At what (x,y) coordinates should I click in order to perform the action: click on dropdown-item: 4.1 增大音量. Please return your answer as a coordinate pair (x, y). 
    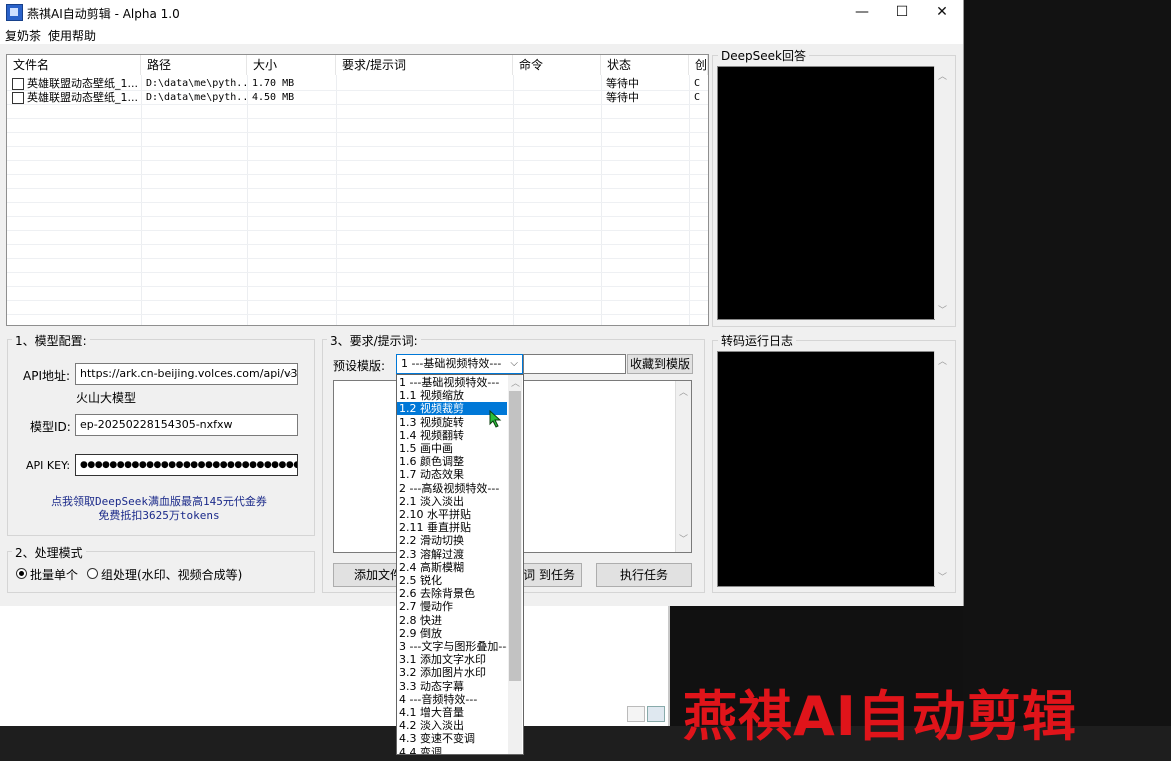
    Looking at the image, I should click on (452, 712).